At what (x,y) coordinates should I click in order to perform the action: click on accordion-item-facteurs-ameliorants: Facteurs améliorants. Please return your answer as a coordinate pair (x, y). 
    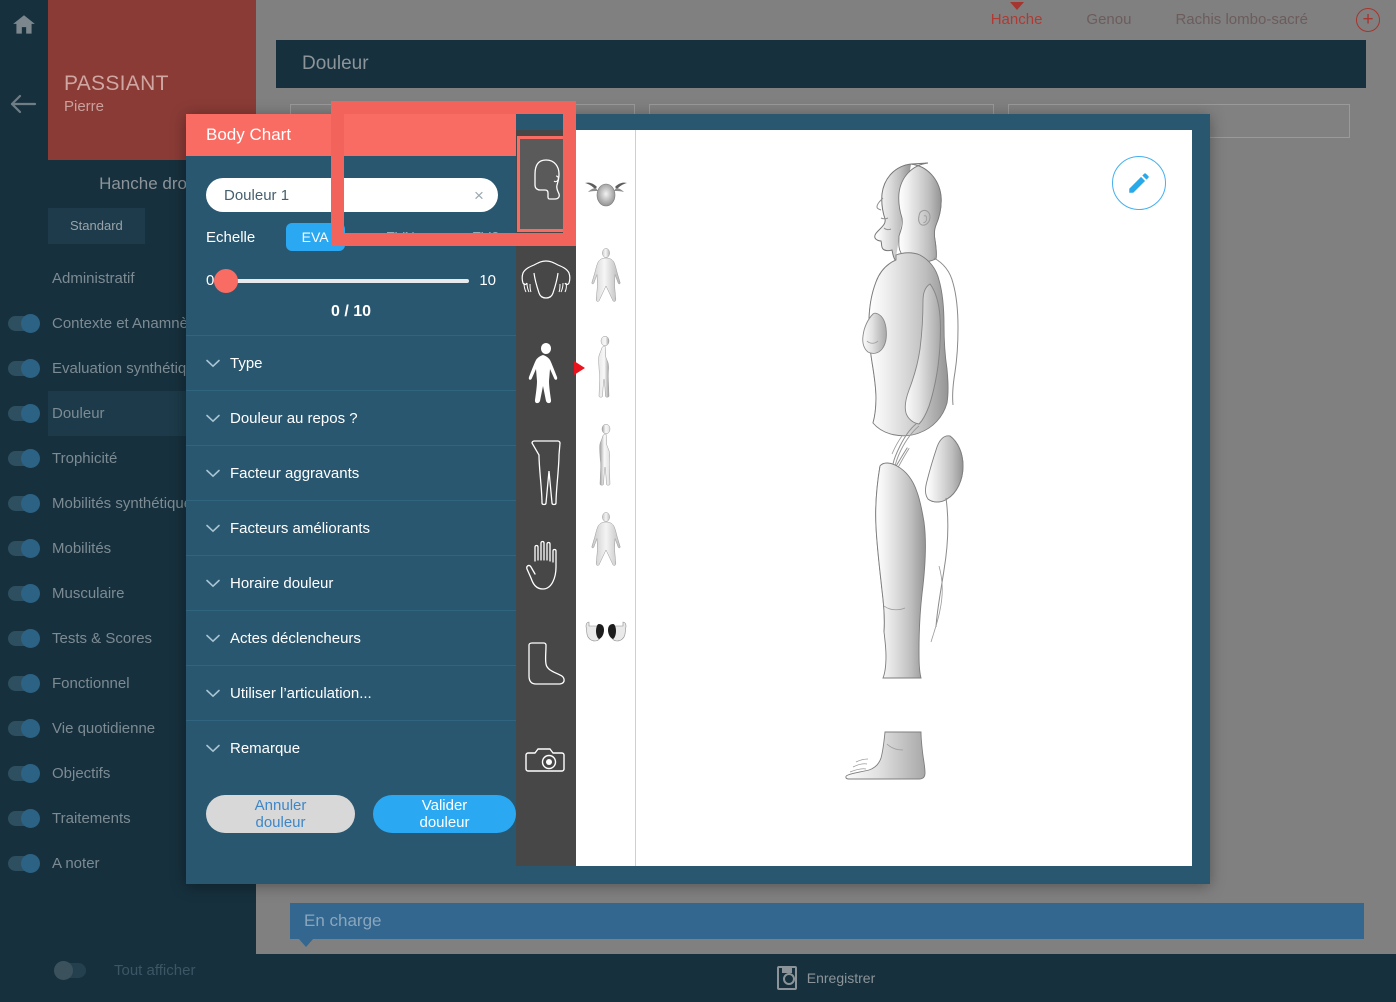
    Looking at the image, I should click on (351, 527).